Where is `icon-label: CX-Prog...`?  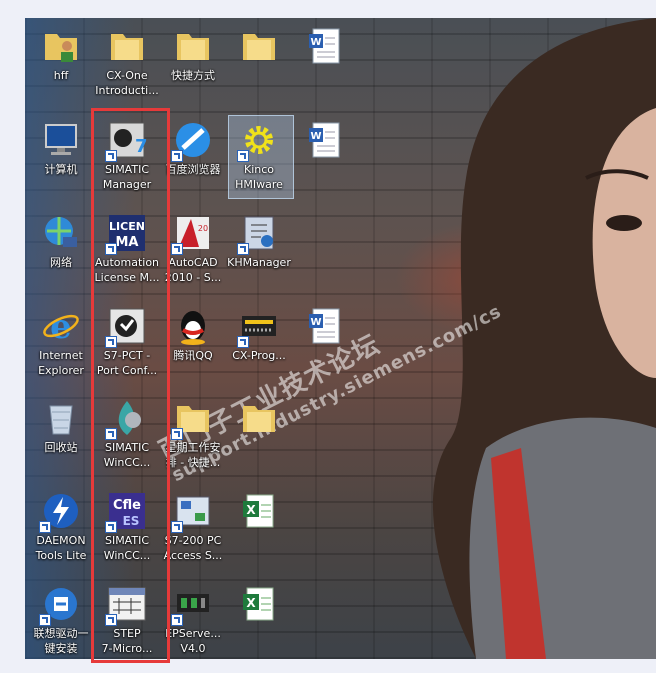
icon-label: CX-Prog... is located at coordinates (259, 355).